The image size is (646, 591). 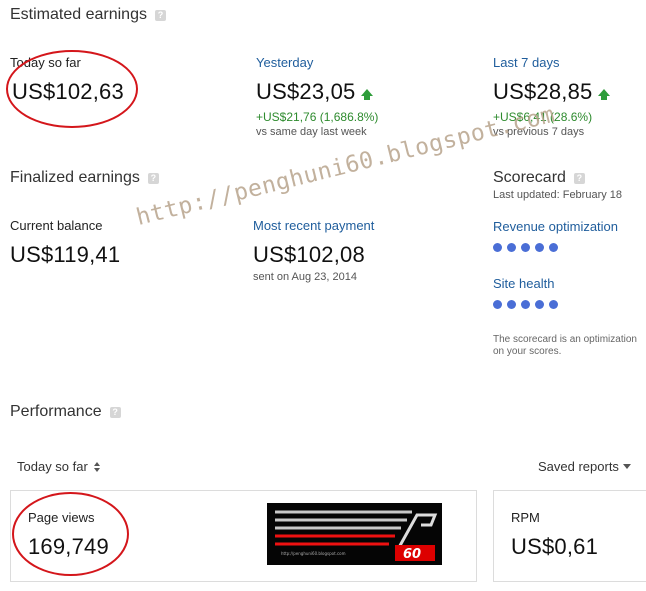 I want to click on finalized-earnings-heading: Finalized earnings, so click(x=75, y=177).